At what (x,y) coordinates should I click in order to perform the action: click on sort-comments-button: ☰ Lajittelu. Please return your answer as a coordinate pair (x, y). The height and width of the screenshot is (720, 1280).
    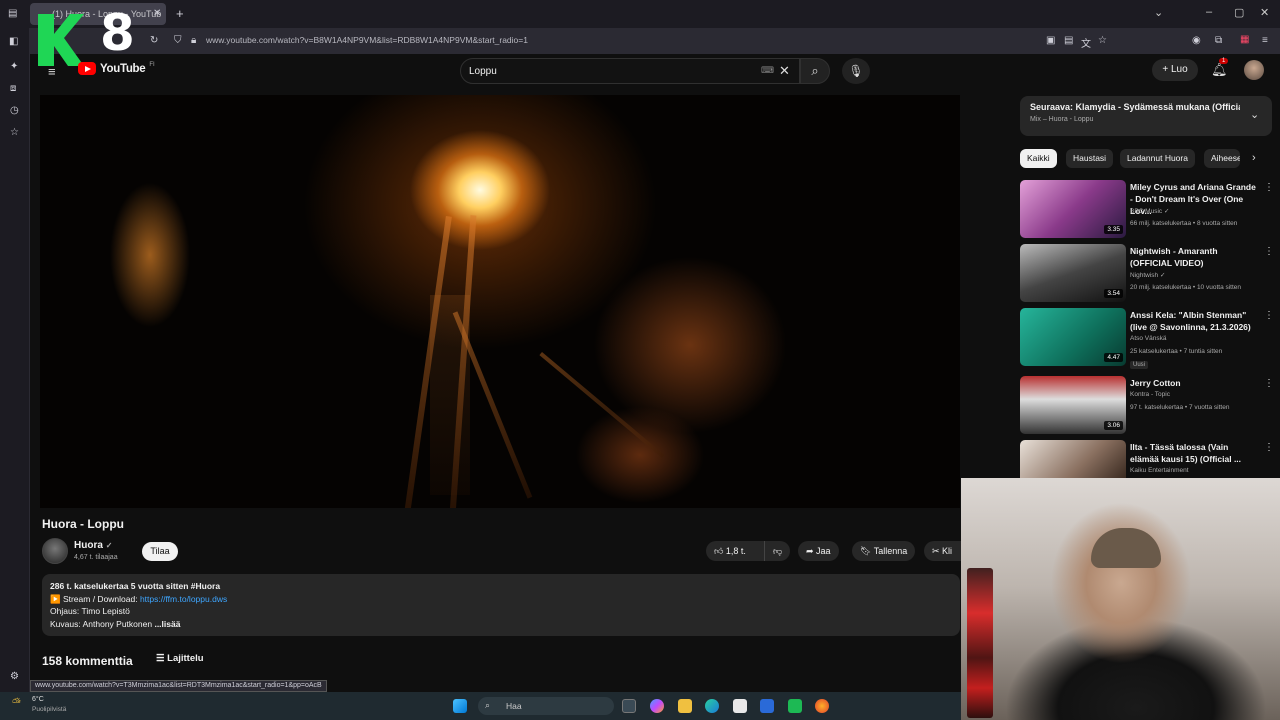
    Looking at the image, I should click on (180, 658).